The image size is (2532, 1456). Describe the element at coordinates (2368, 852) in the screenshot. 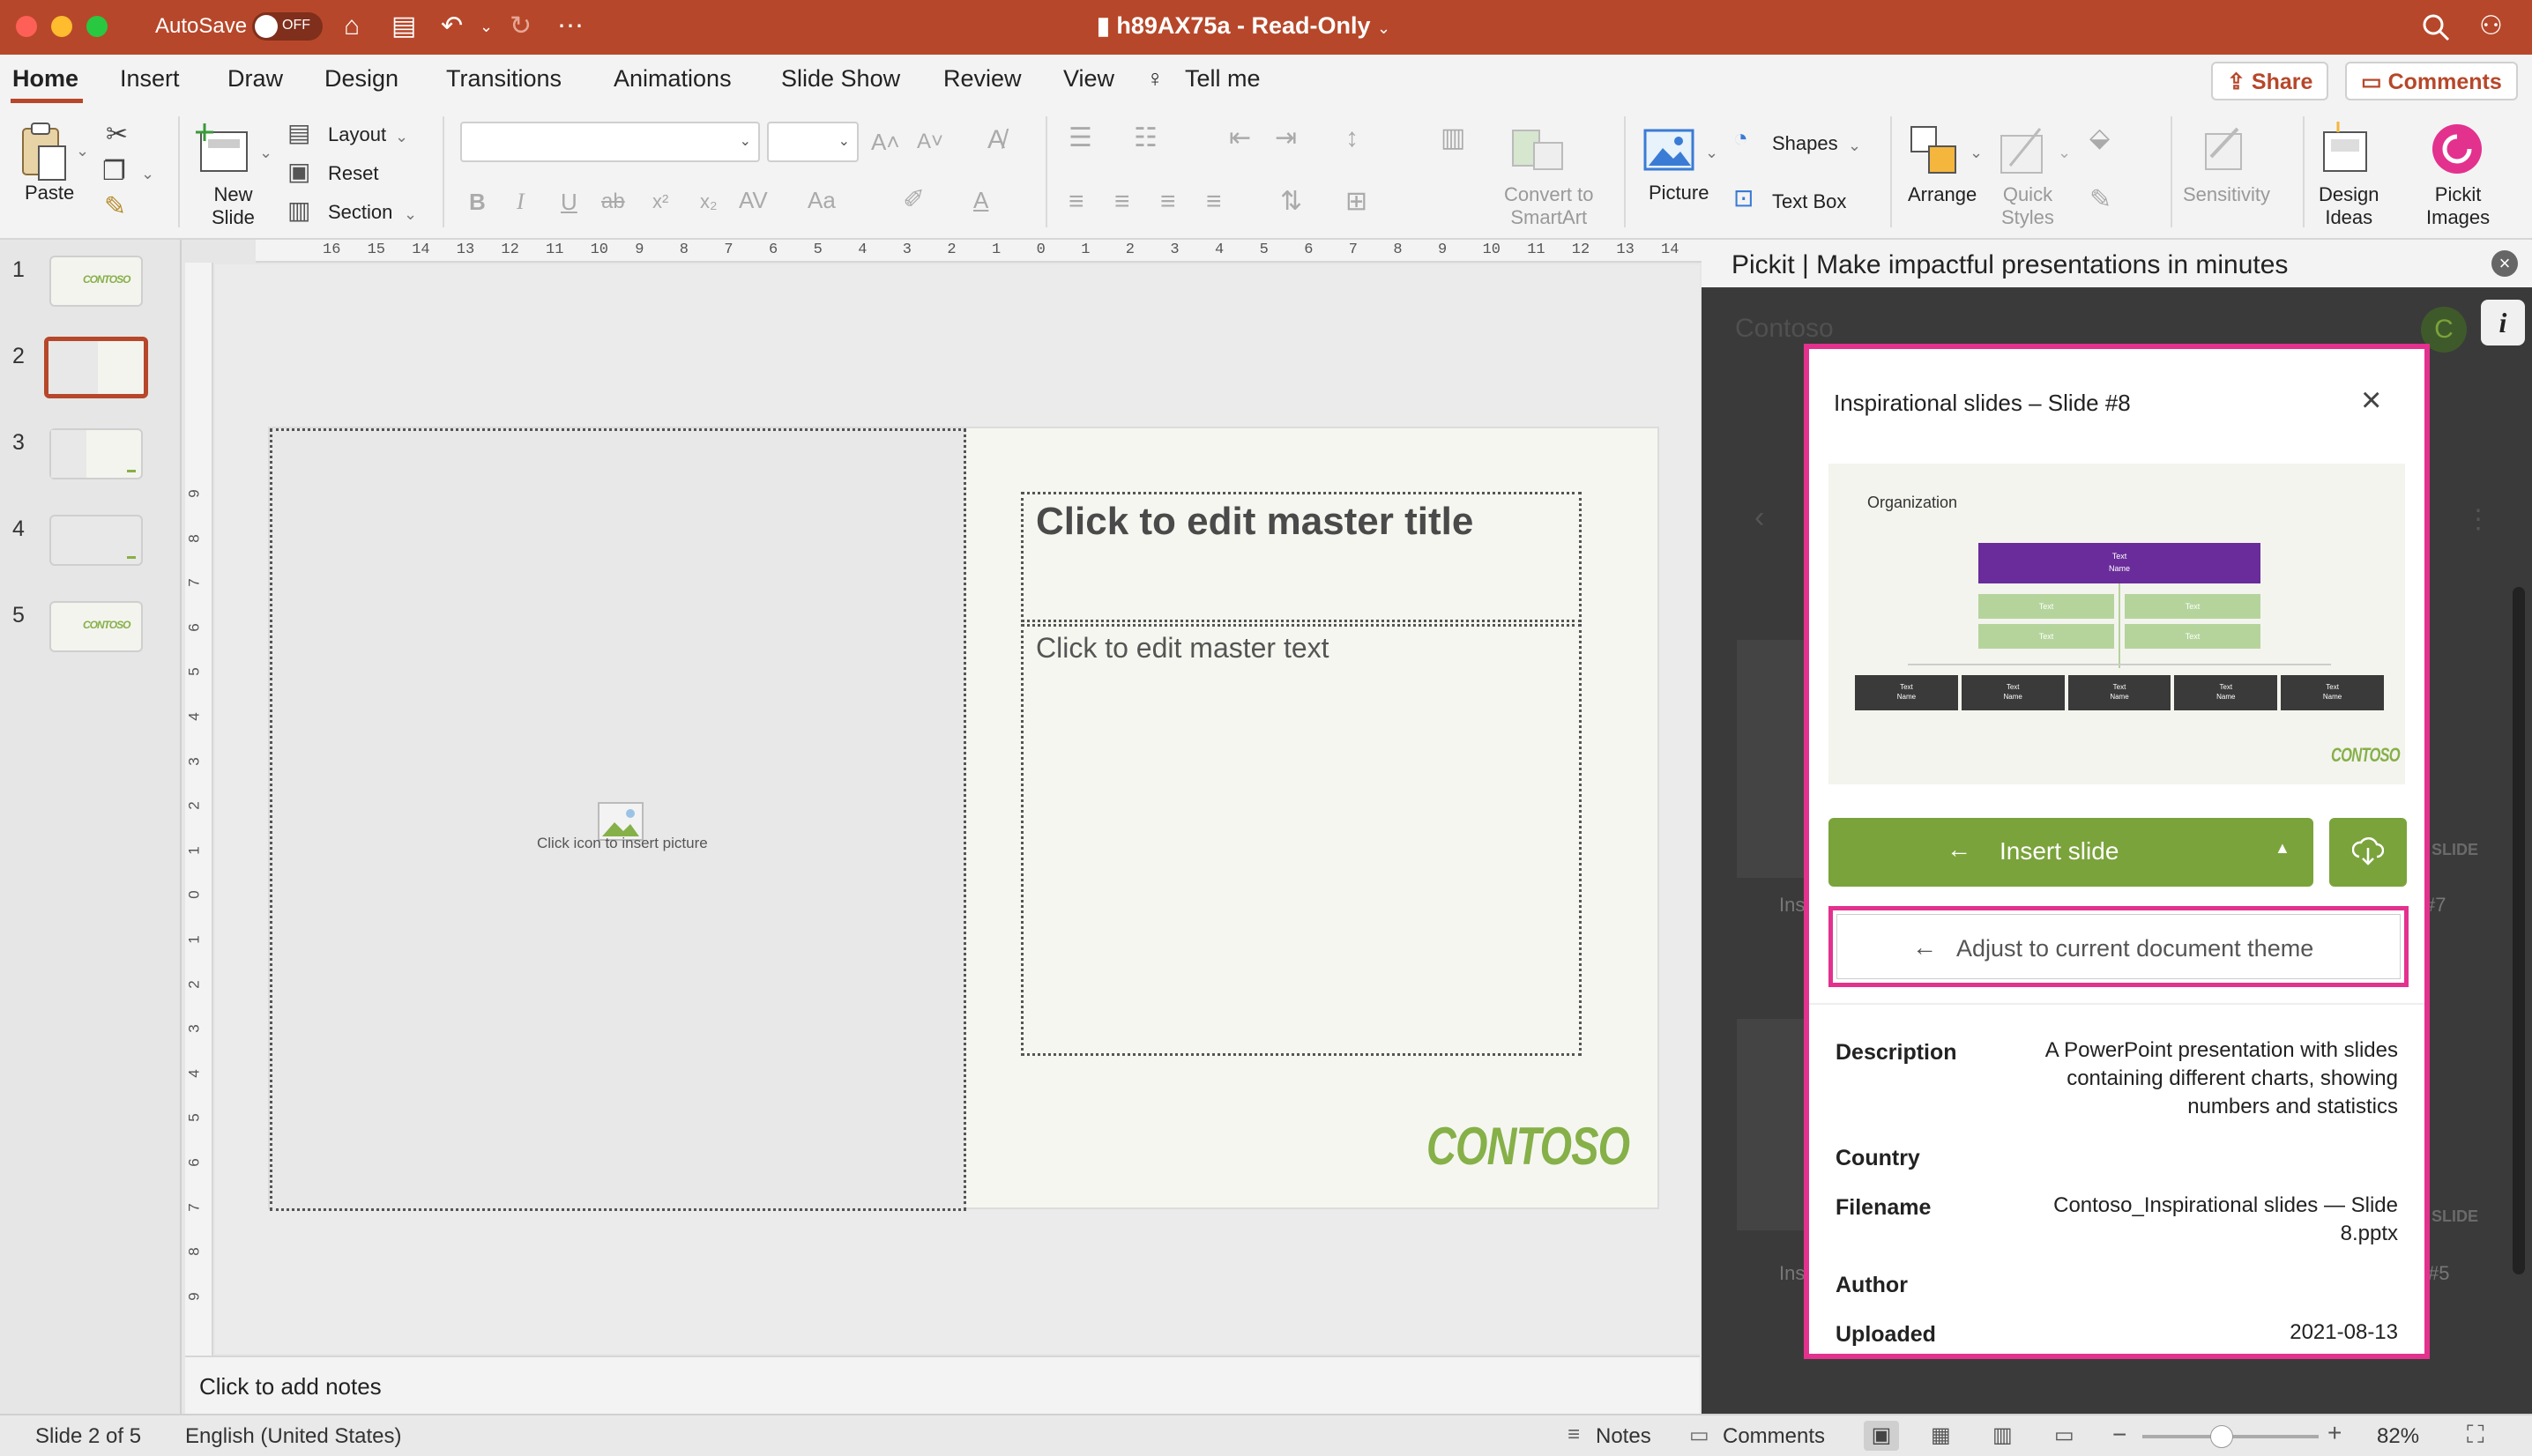

I see `download-button` at that location.